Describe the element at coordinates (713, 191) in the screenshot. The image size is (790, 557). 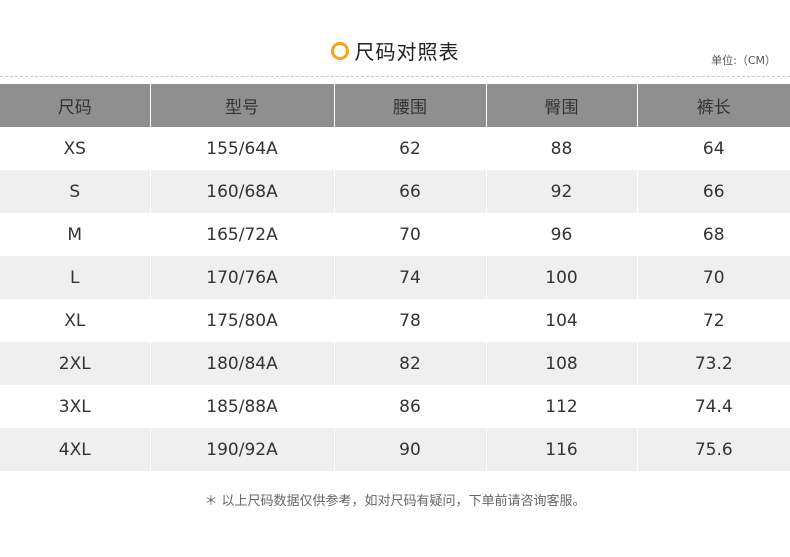
I see `cell-length: 66` at that location.